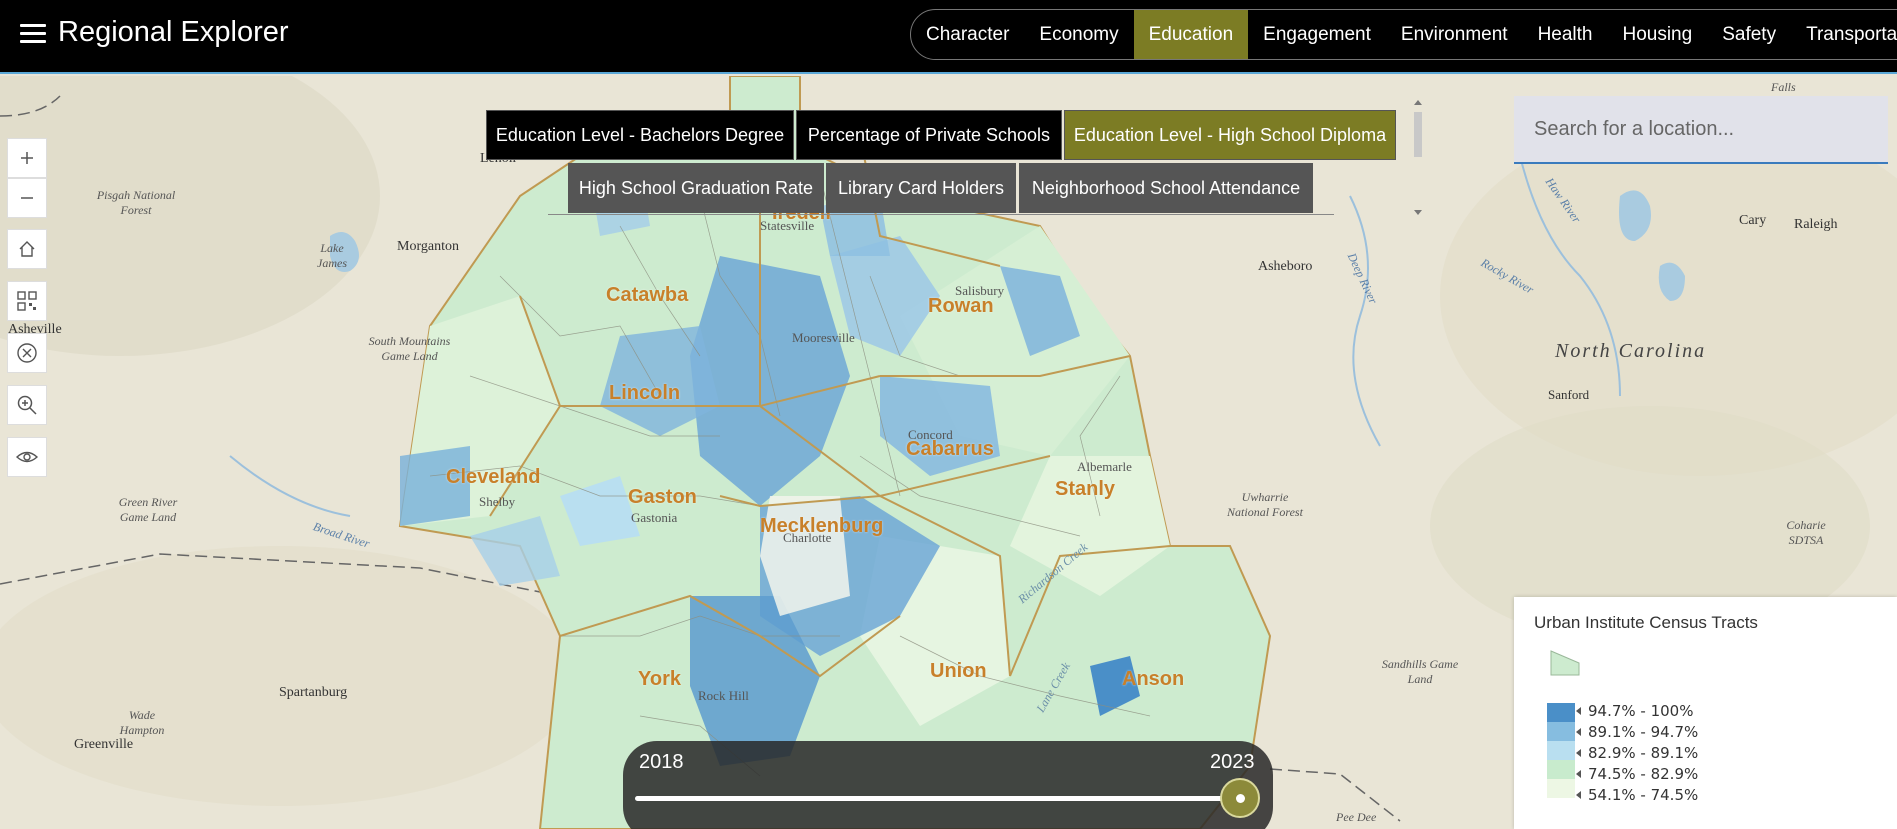 The height and width of the screenshot is (829, 1897). Describe the element at coordinates (948, 785) in the screenshot. I see `time-slider-panel: 2018 2023` at that location.